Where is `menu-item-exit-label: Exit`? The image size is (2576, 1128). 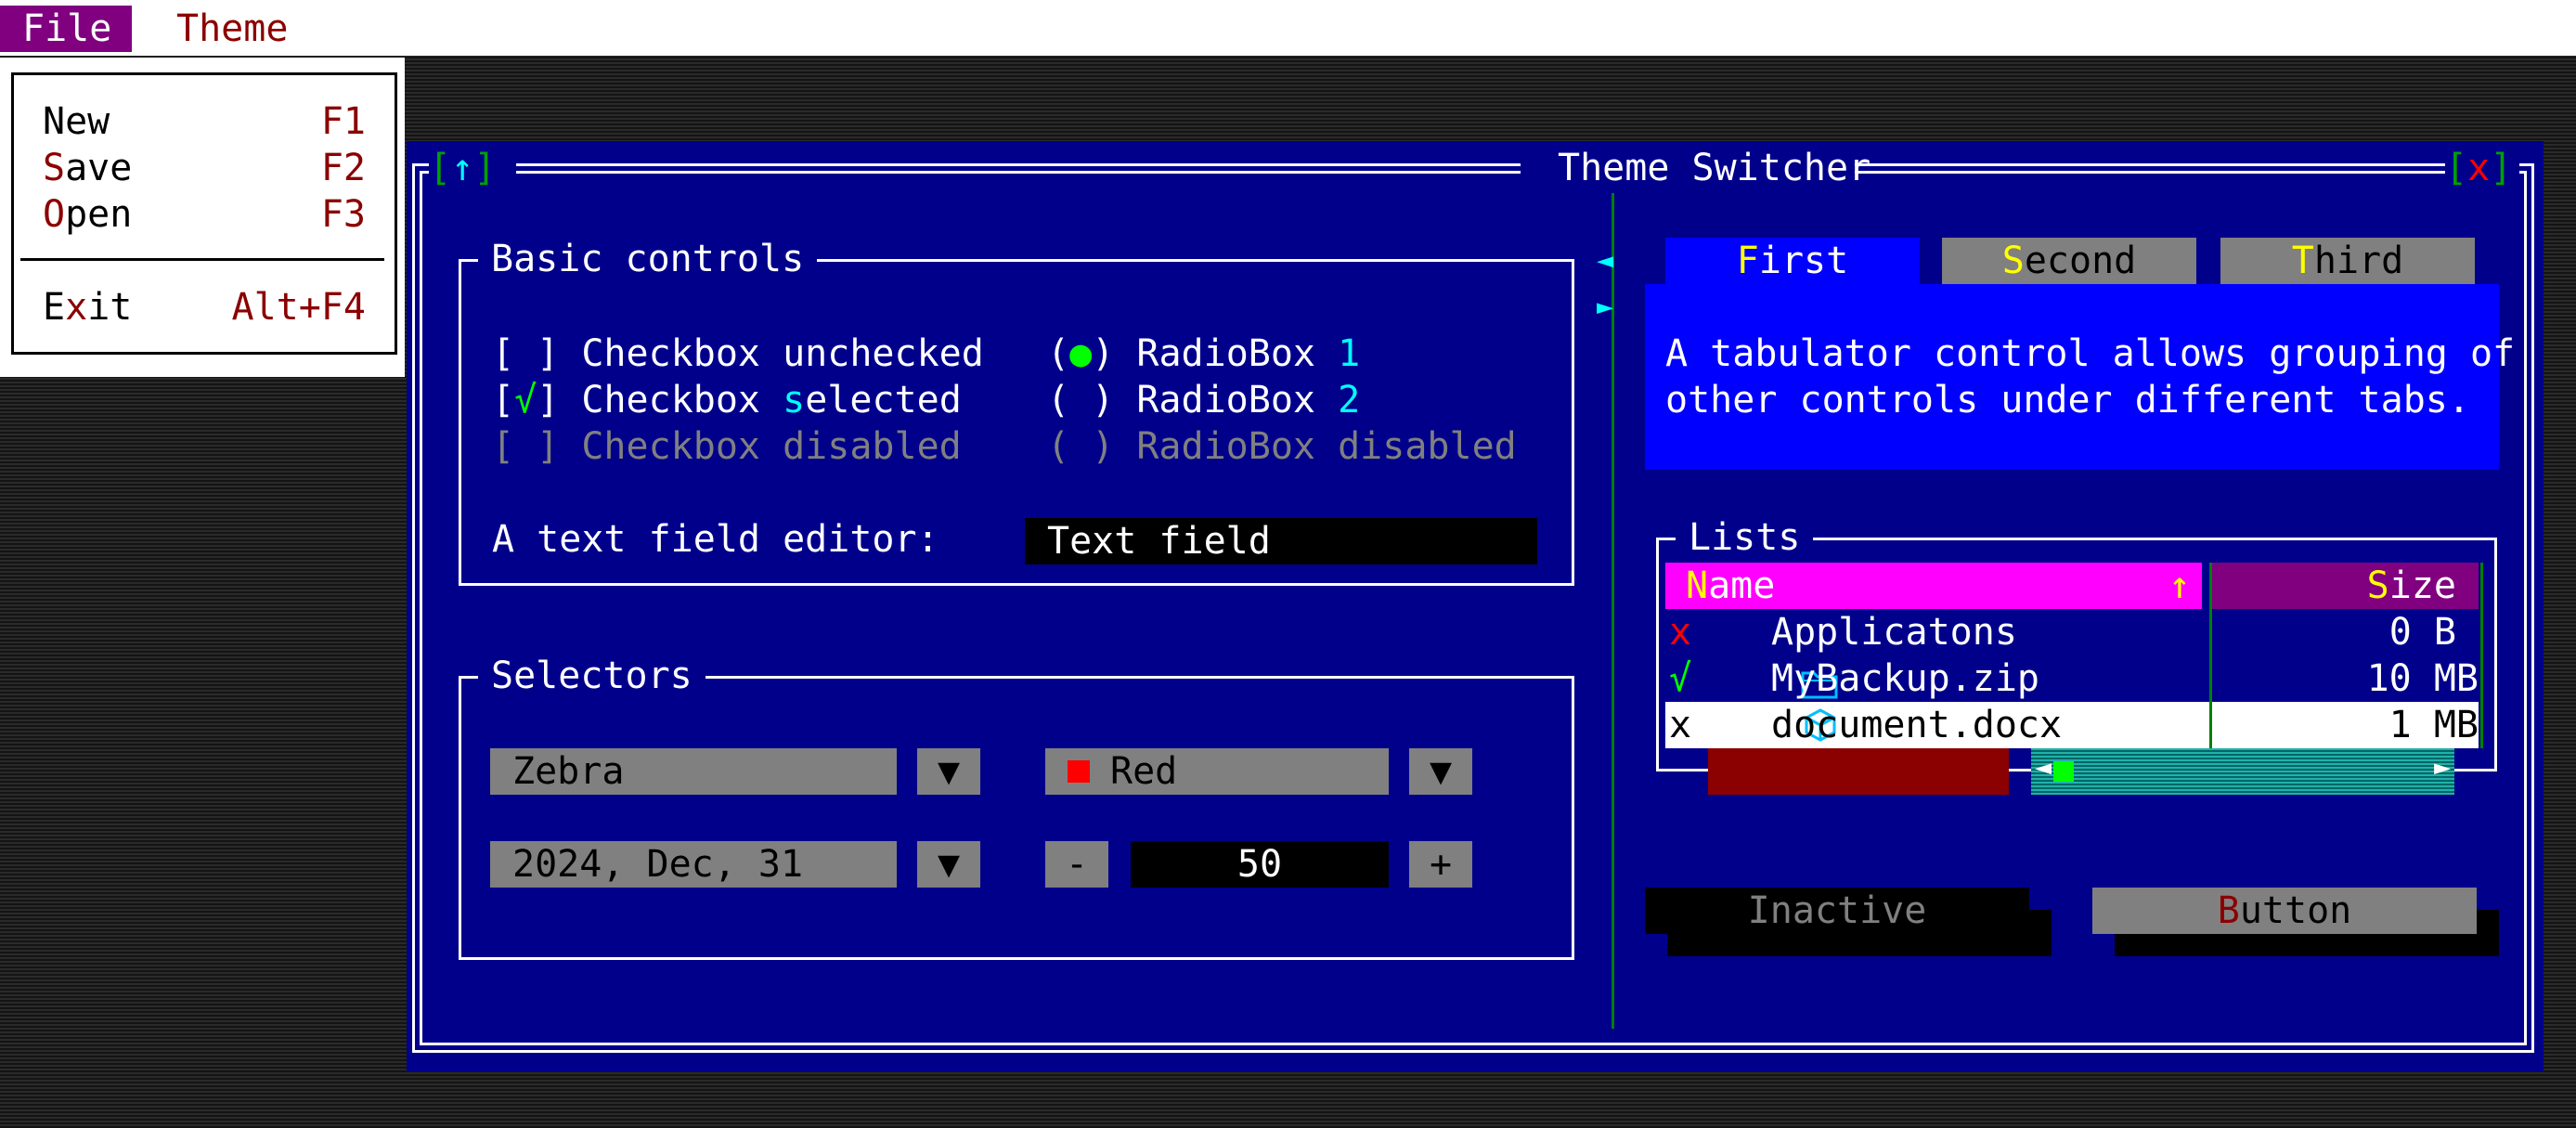
menu-item-exit-label: Exit is located at coordinates (87, 307).